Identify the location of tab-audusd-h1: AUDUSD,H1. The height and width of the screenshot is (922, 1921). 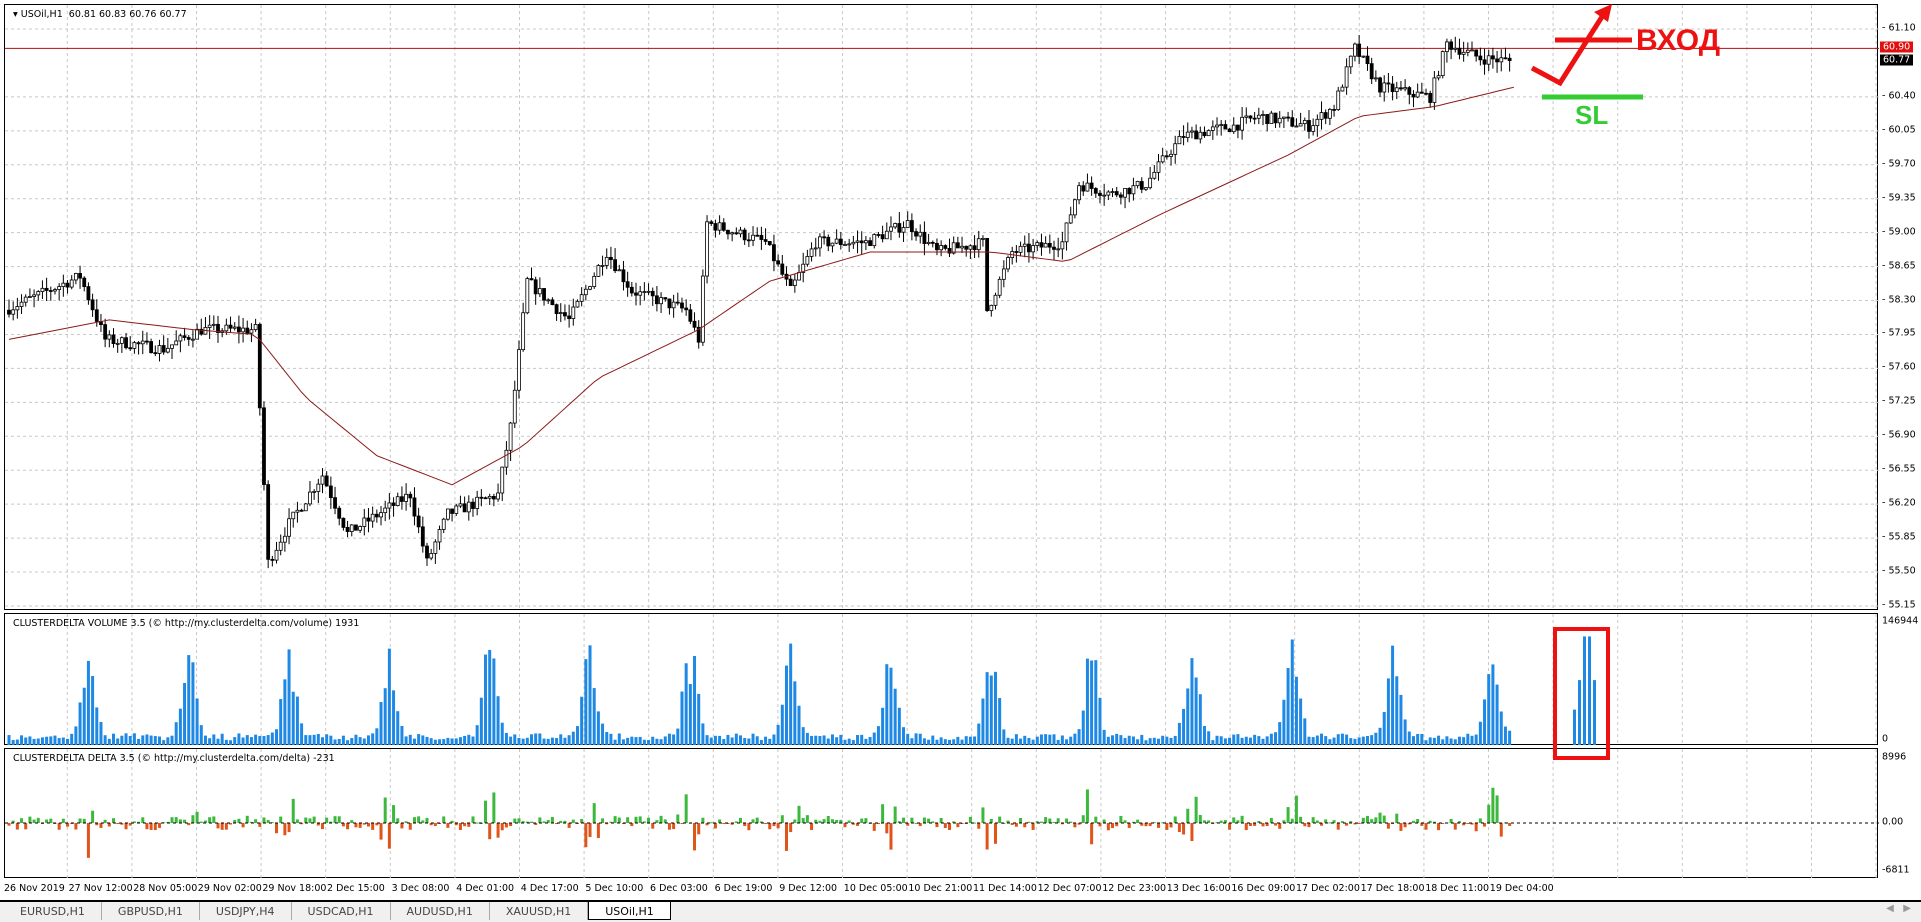
(440, 911).